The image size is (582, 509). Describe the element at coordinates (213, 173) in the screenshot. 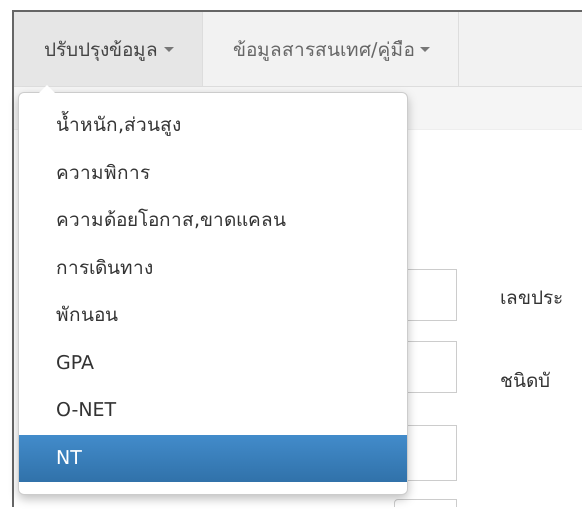

I see `menu-item: ความพิการ` at that location.